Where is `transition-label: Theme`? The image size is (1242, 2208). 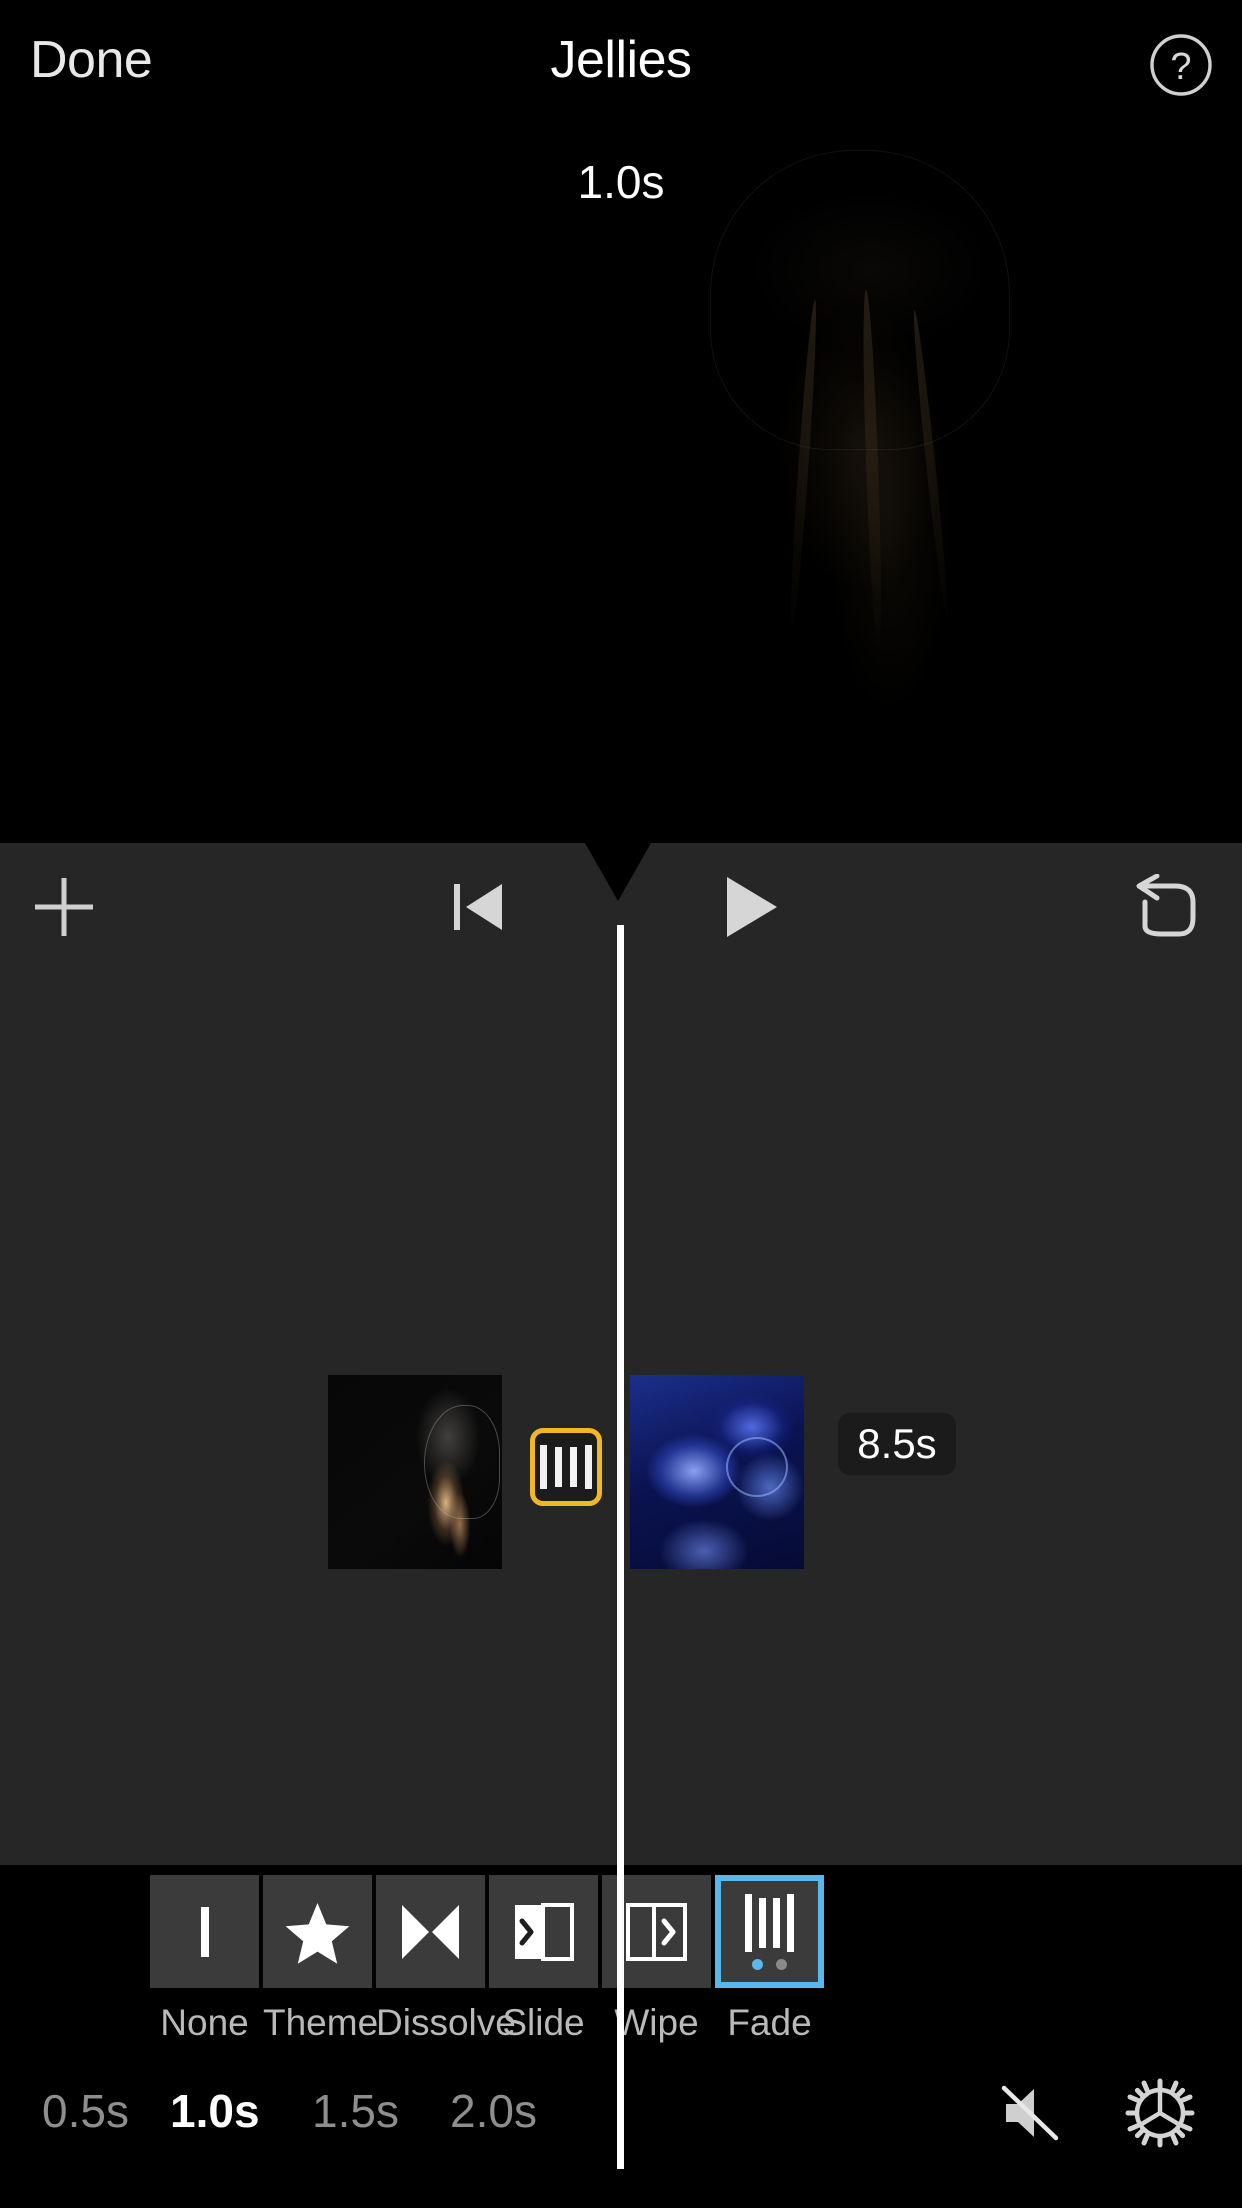 transition-label: Theme is located at coordinates (321, 2022).